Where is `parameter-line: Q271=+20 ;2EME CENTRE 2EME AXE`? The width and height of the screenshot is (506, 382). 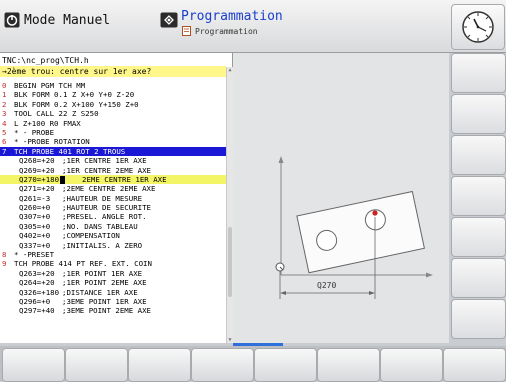
parameter-line: Q271=+20 ;2EME CENTRE 2EME AXE is located at coordinates (113, 188).